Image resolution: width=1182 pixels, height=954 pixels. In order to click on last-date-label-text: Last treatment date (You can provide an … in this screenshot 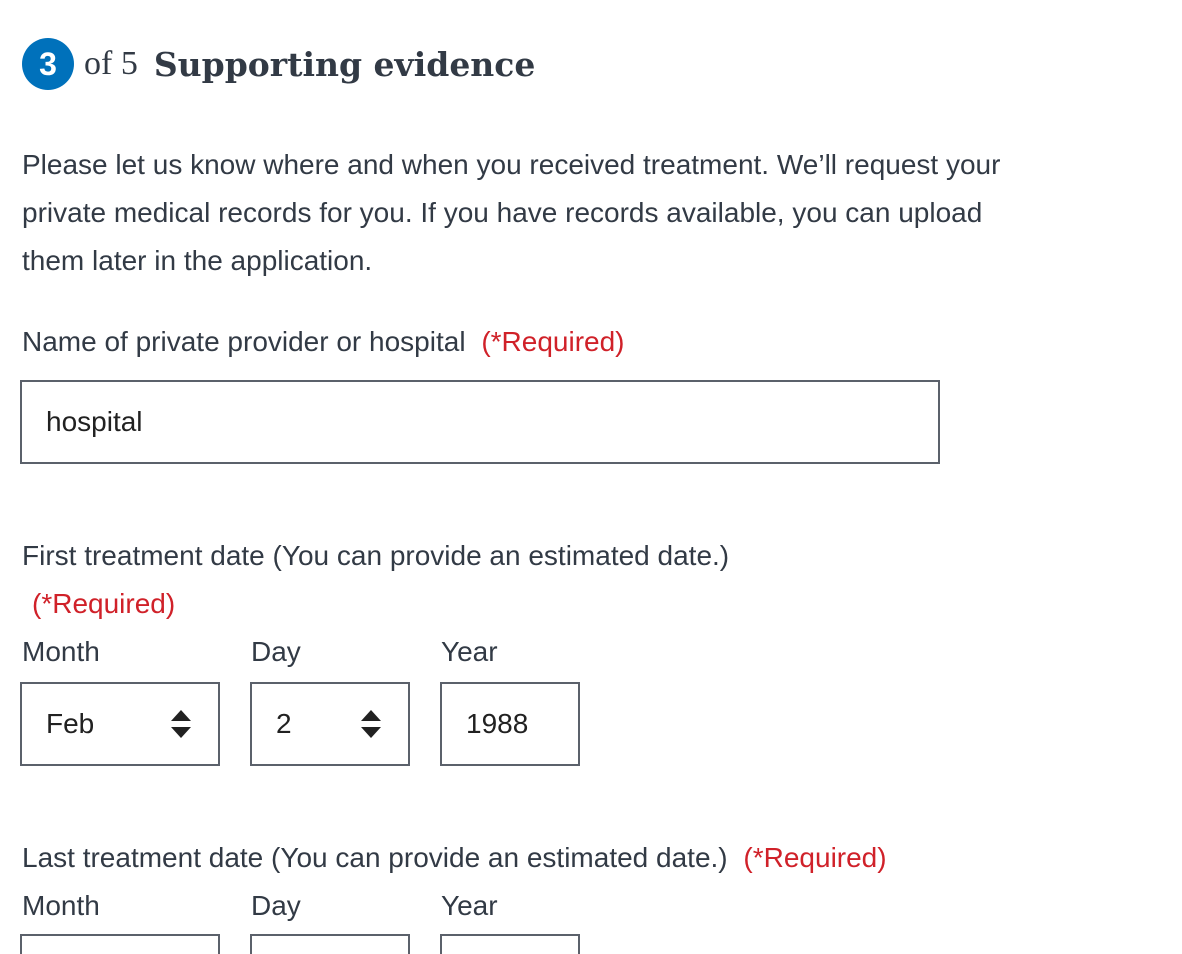, I will do `click(375, 857)`.